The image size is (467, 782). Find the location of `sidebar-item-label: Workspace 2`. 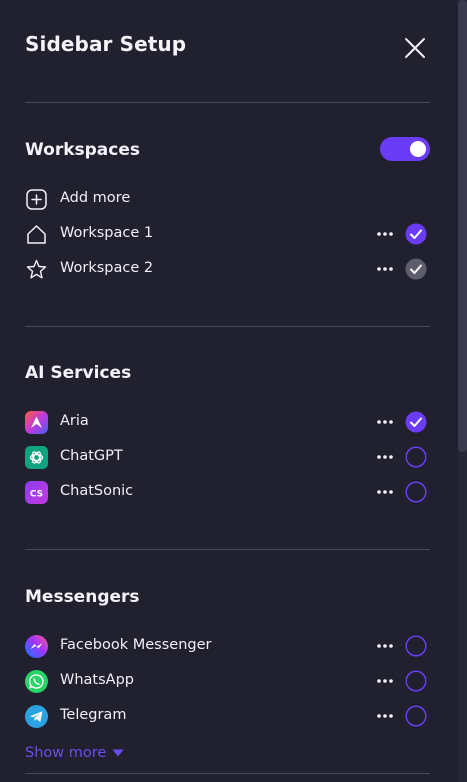

sidebar-item-label: Workspace 2 is located at coordinates (107, 268).